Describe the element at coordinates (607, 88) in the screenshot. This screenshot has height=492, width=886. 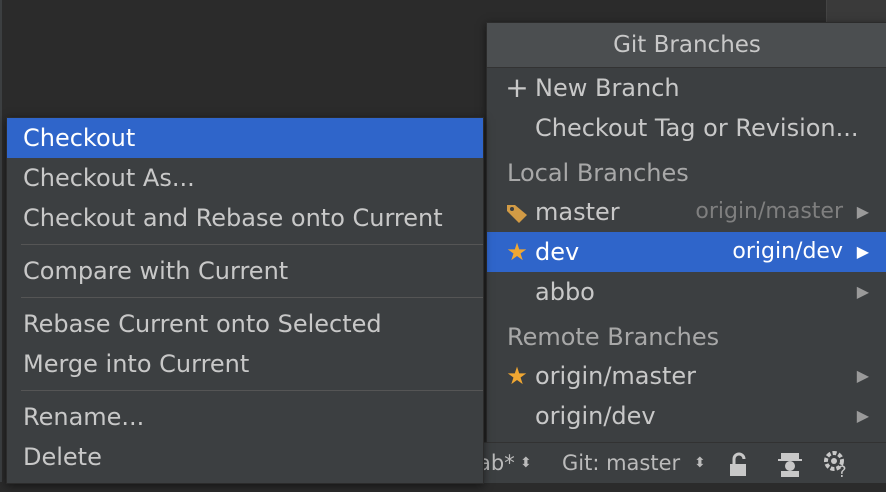
I see `new-branch-label: New Branch` at that location.